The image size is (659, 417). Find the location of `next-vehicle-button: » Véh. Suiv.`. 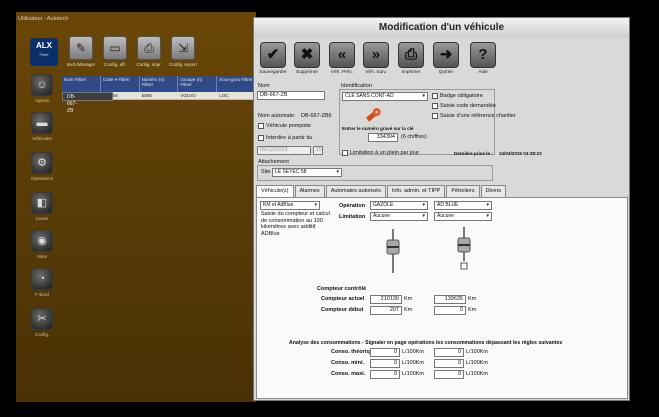

next-vehicle-button: » Véh. Suiv. is located at coordinates (376, 58).